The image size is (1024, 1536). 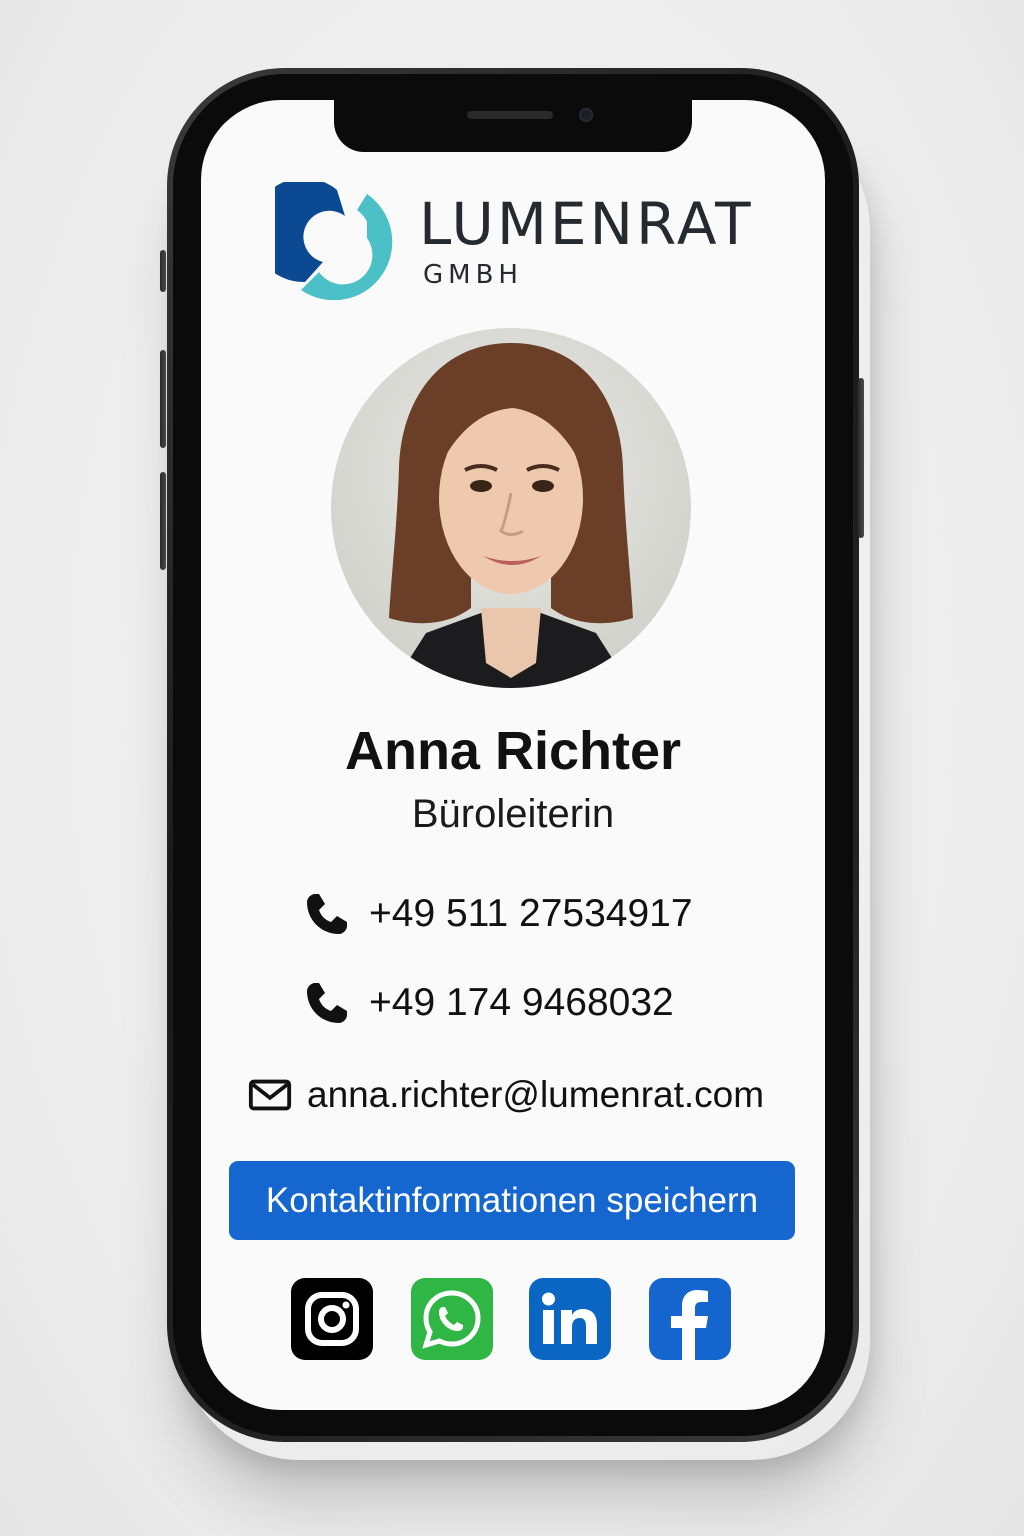 I want to click on save-contact-button: Kontaktinformationen speichern, so click(x=512, y=1200).